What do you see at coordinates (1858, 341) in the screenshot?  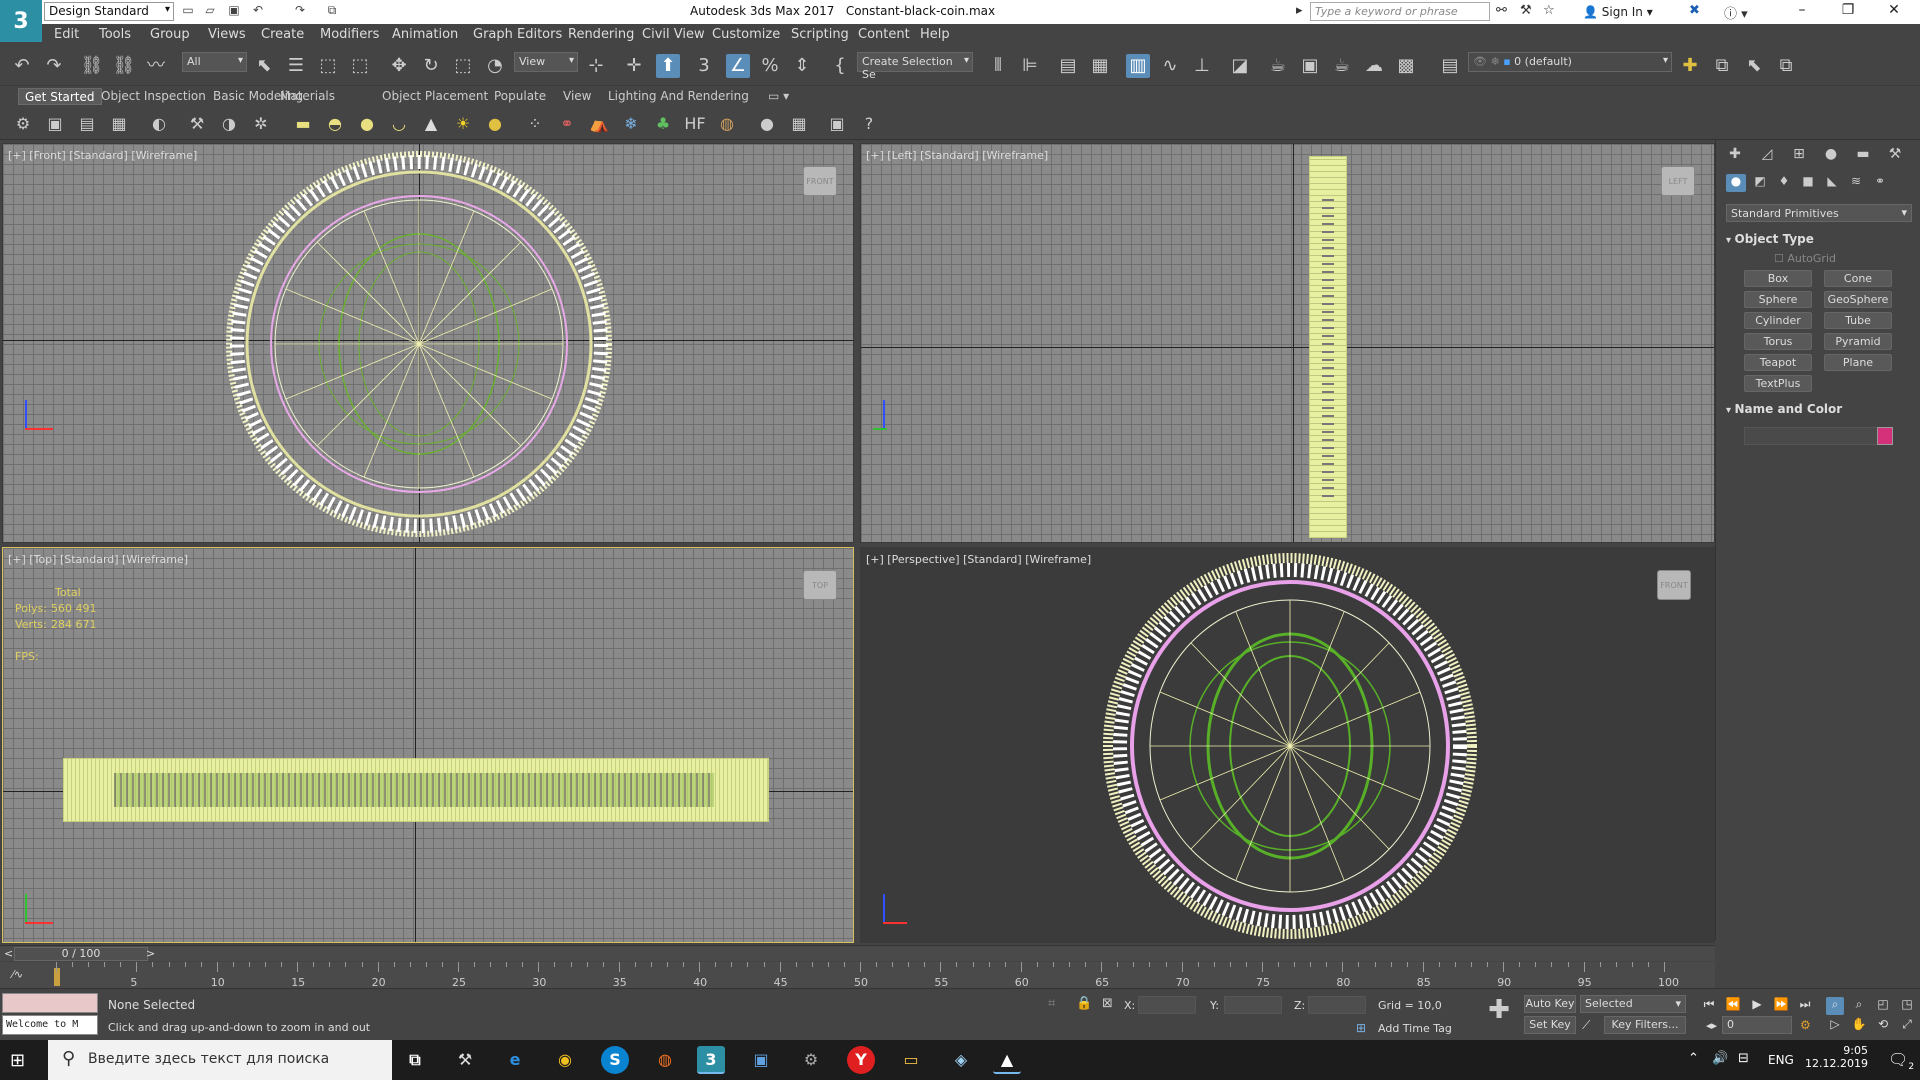 I see `pyramid-button: Pyramid` at bounding box center [1858, 341].